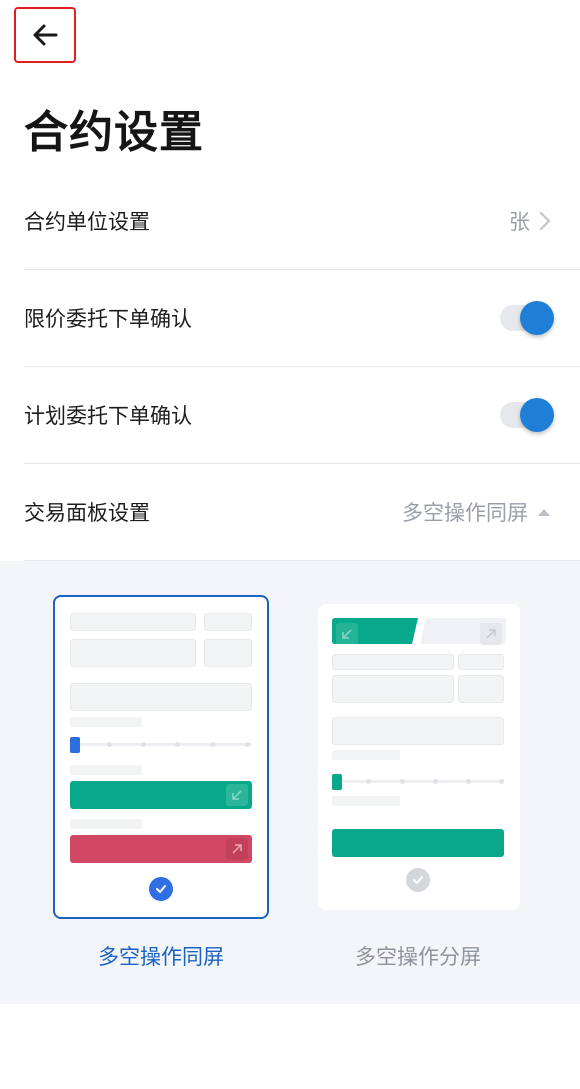 The image size is (580, 1089). Describe the element at coordinates (87, 222) in the screenshot. I see `contract-unit-label: 合约单位设置` at that location.